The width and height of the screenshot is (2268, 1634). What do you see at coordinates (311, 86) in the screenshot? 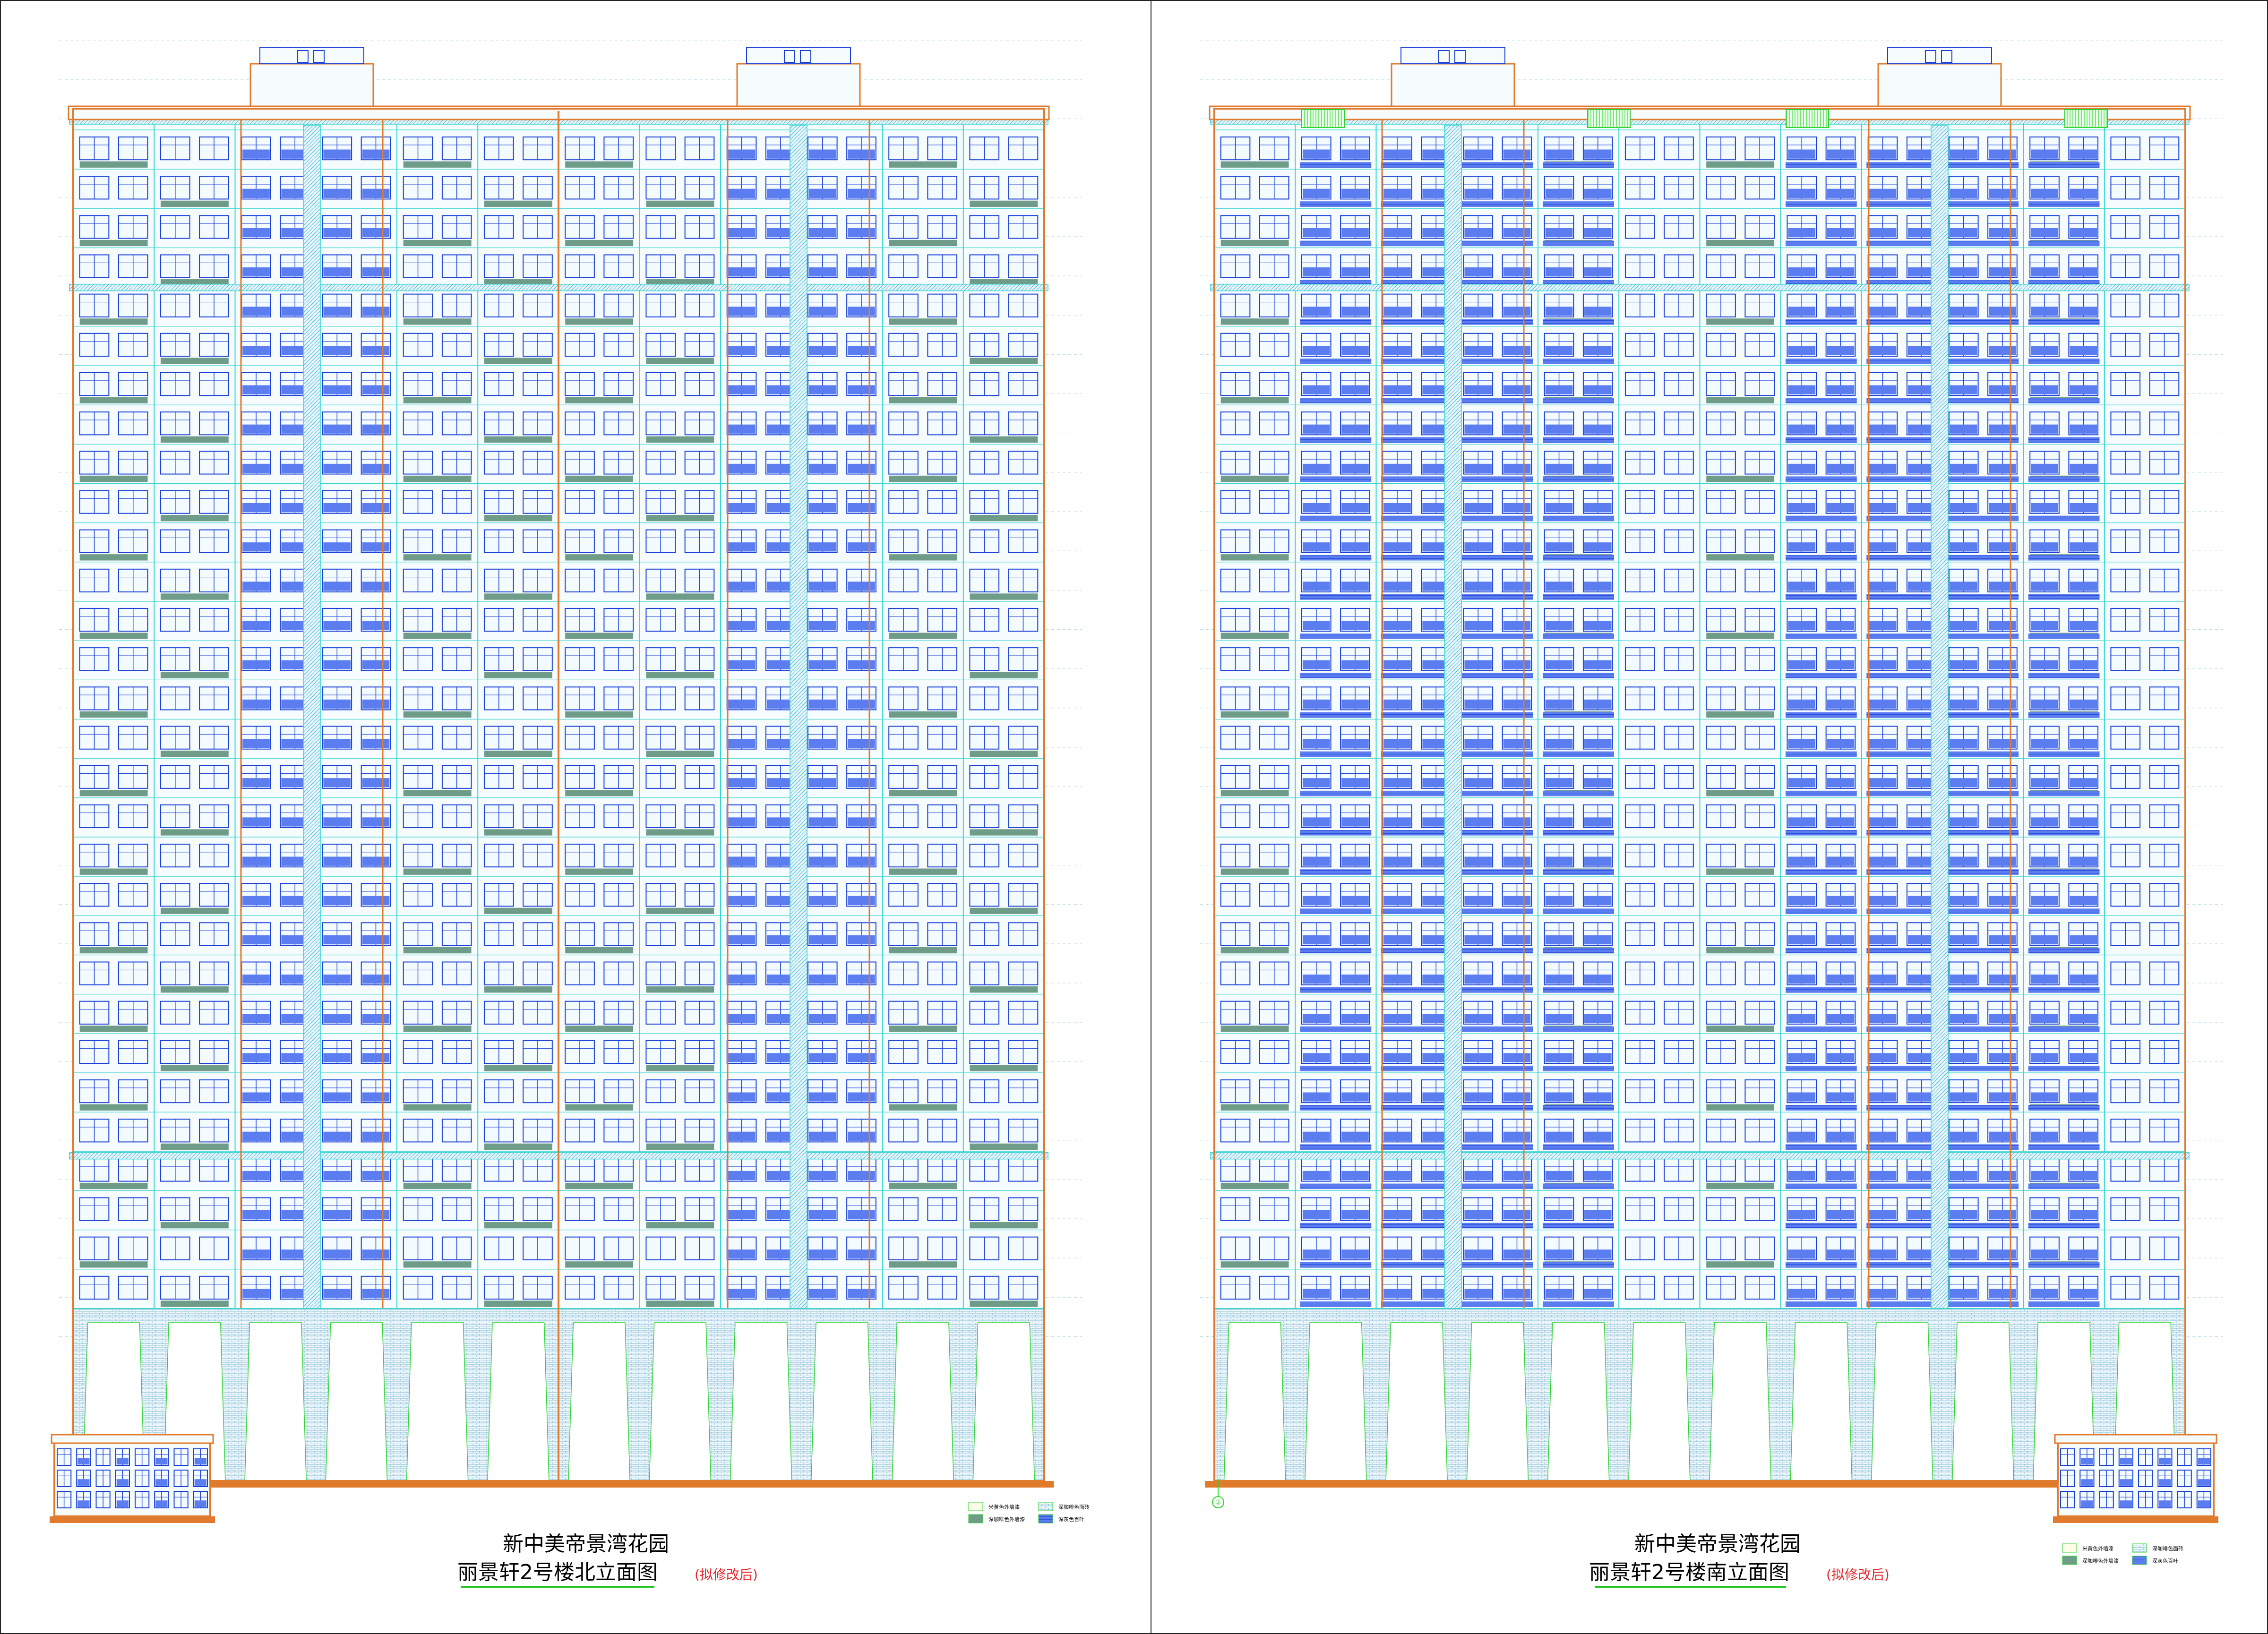
I see `roof-tower` at bounding box center [311, 86].